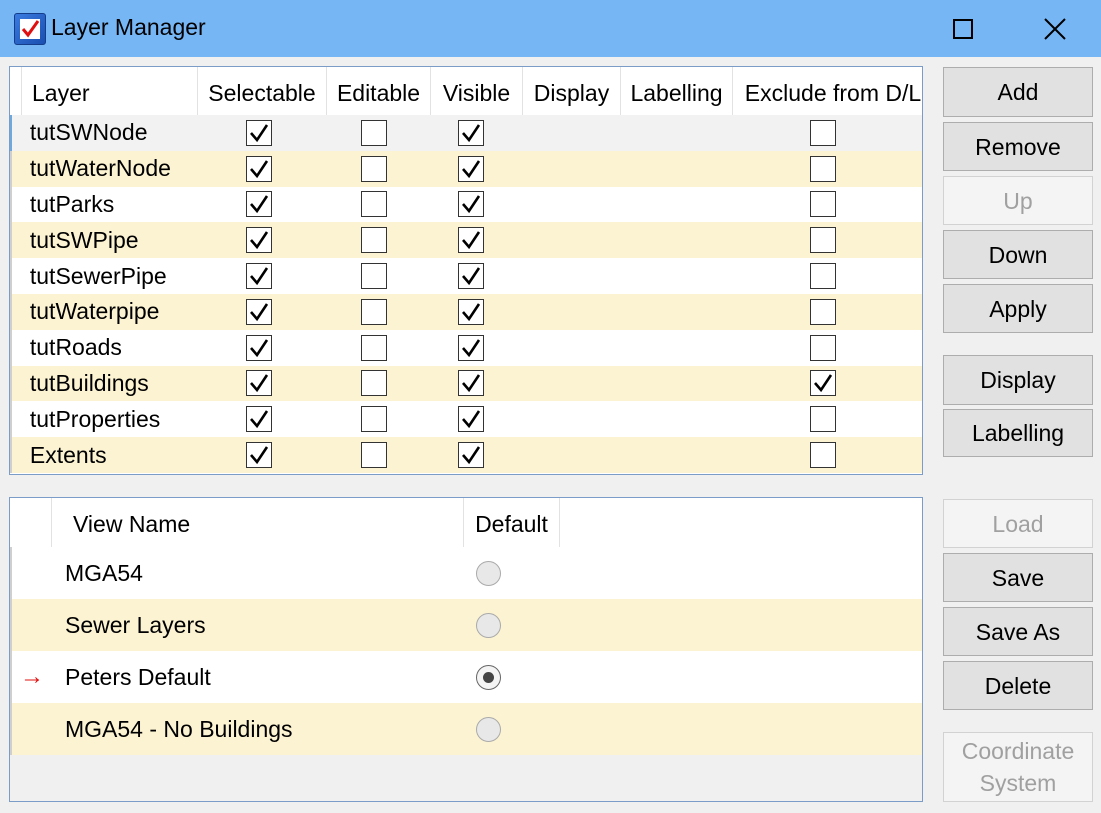 The image size is (1101, 813). I want to click on up-button: Up, so click(1018, 200).